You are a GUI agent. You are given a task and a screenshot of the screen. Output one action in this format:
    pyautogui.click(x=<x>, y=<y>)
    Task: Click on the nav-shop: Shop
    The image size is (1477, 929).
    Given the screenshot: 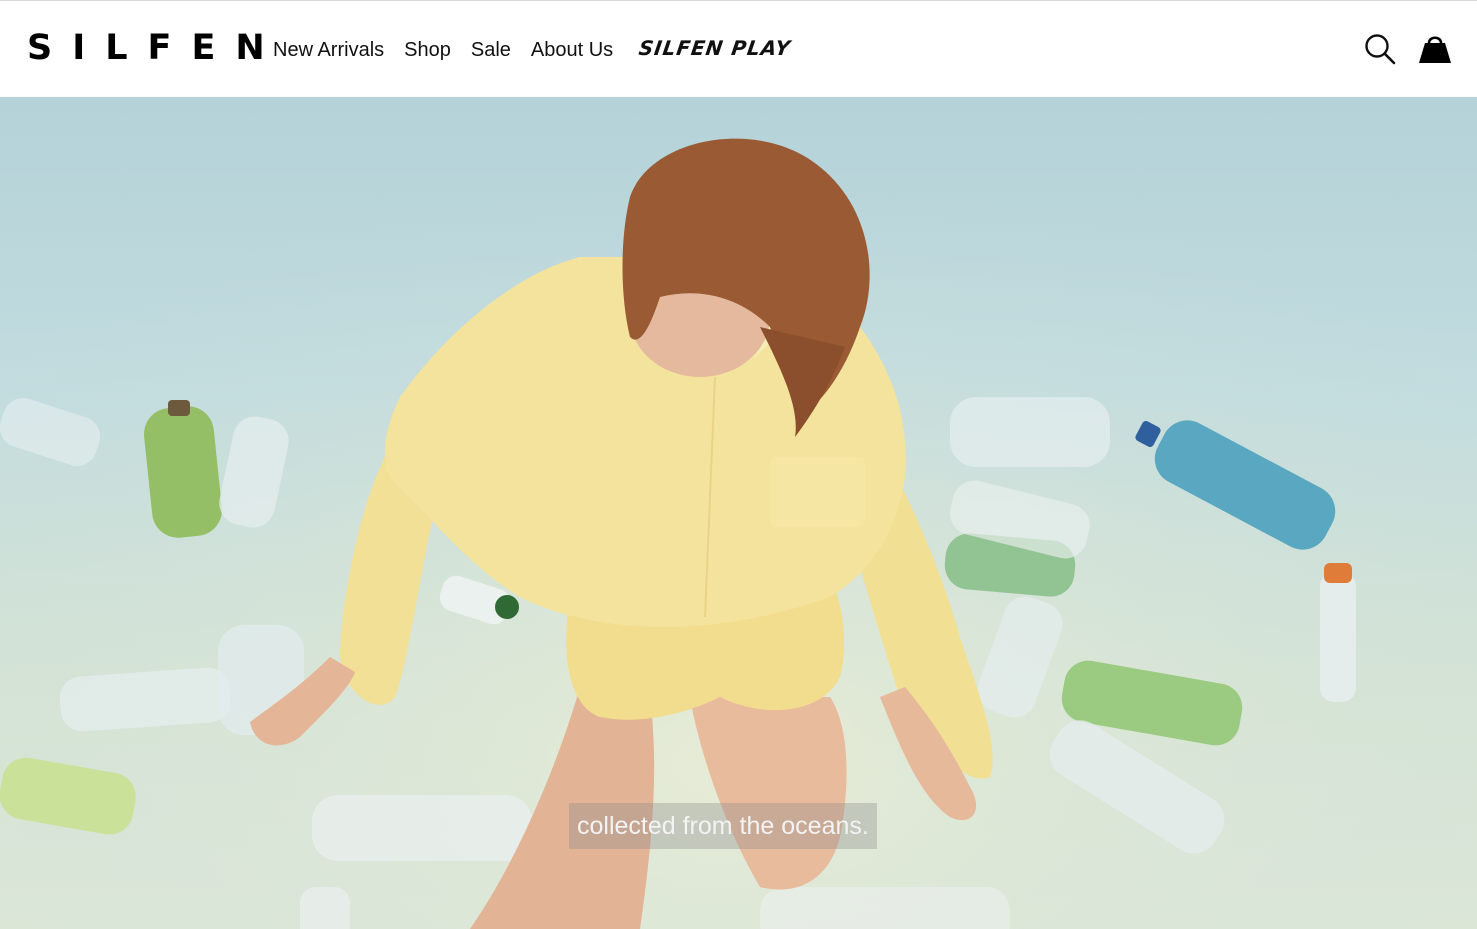 What is the action you would take?
    pyautogui.click(x=427, y=50)
    